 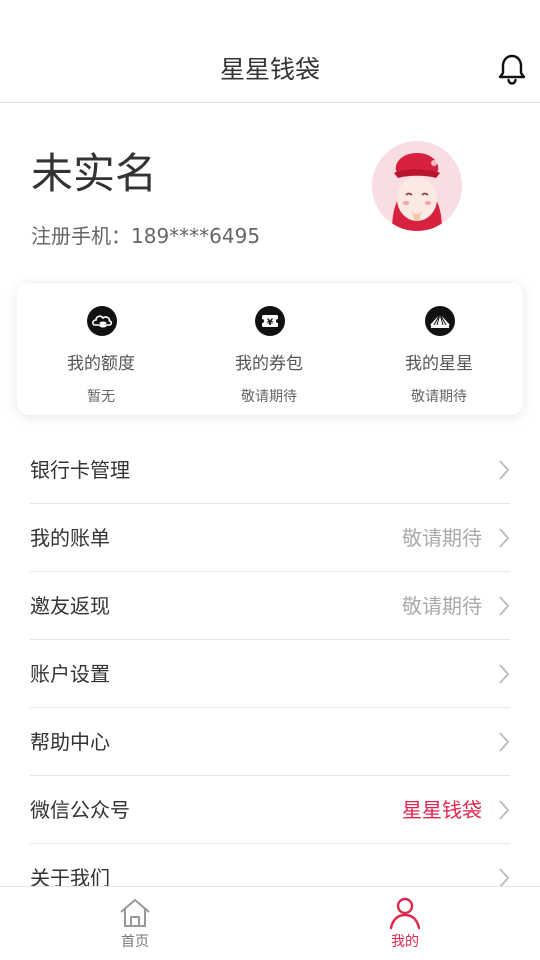 I want to click on card-label-coupon: 我的券包, so click(x=269, y=364).